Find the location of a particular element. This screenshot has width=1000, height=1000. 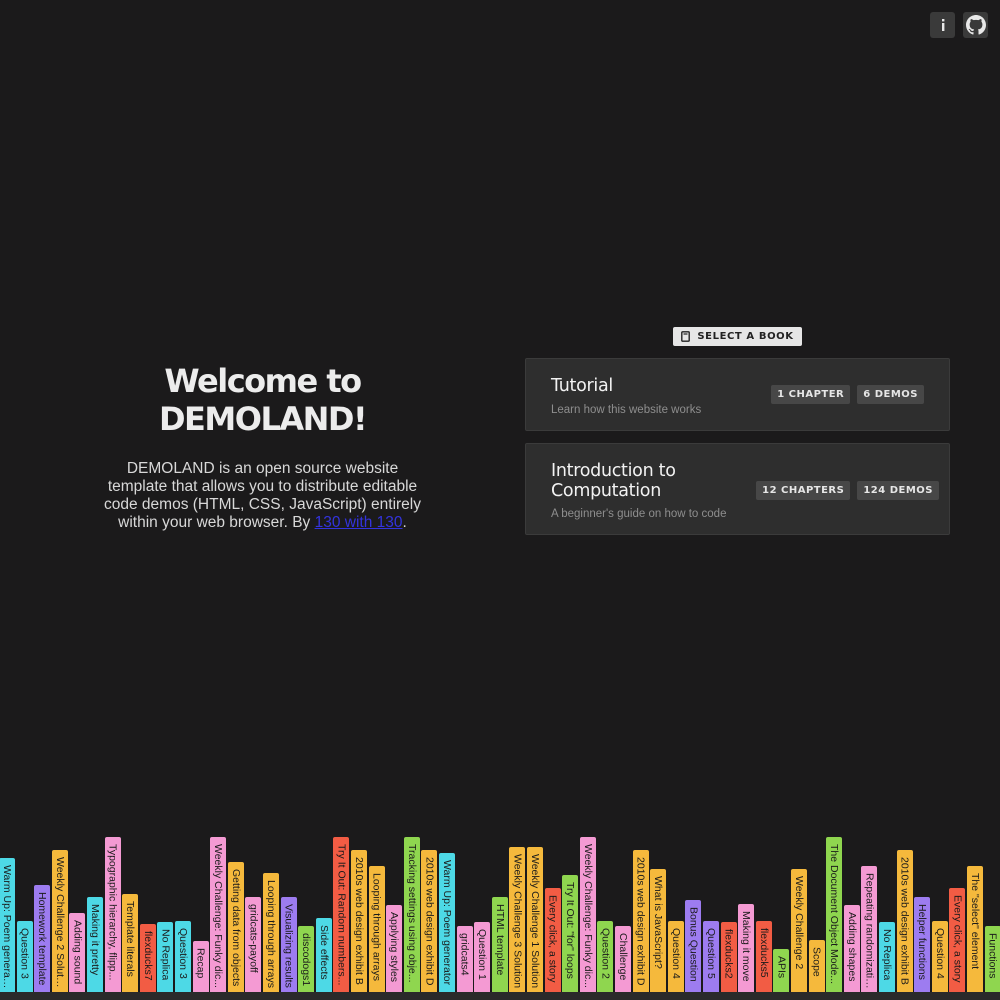

demo-book: The "select" element is located at coordinates (975, 929).